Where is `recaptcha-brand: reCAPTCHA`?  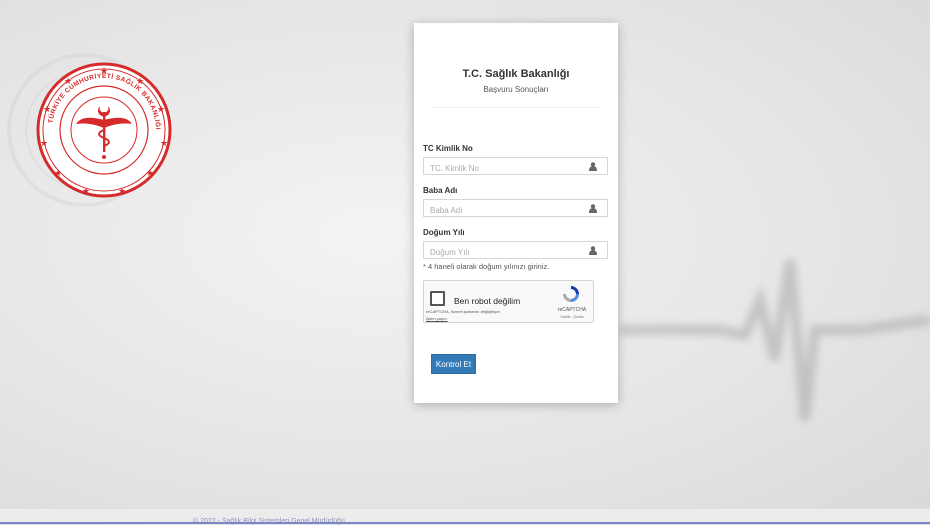 recaptcha-brand: reCAPTCHA is located at coordinates (572, 310).